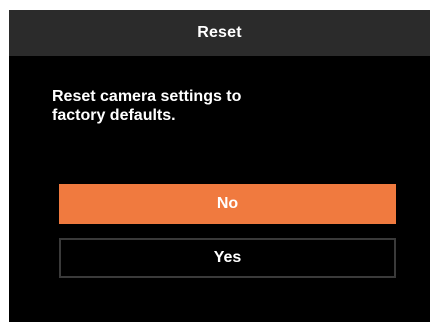 The width and height of the screenshot is (439, 326). Describe the element at coordinates (227, 204) in the screenshot. I see `no-button: No` at that location.